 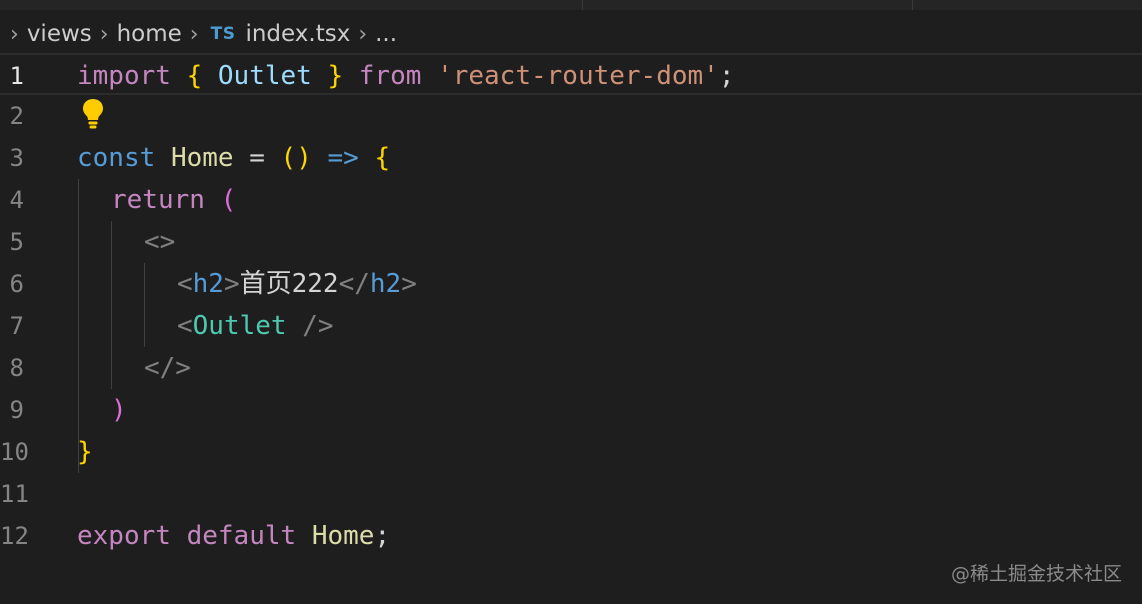 I want to click on line-number: 6, so click(x=16, y=284).